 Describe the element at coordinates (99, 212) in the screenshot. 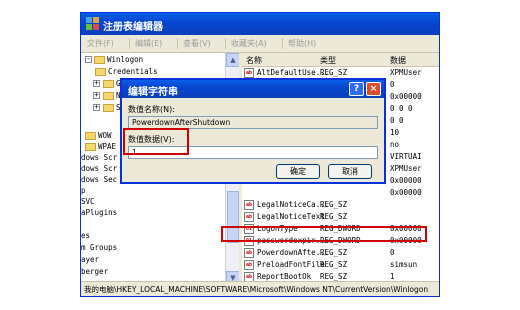

I see `tree-item: aPlugins` at that location.